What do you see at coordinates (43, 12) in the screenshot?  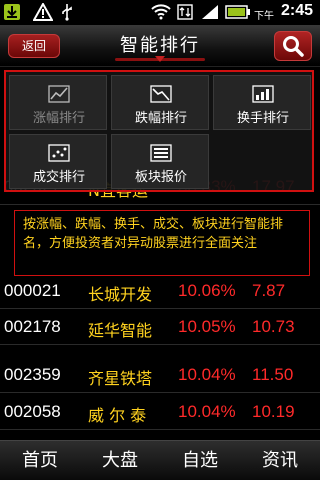 I see `warning-icon` at bounding box center [43, 12].